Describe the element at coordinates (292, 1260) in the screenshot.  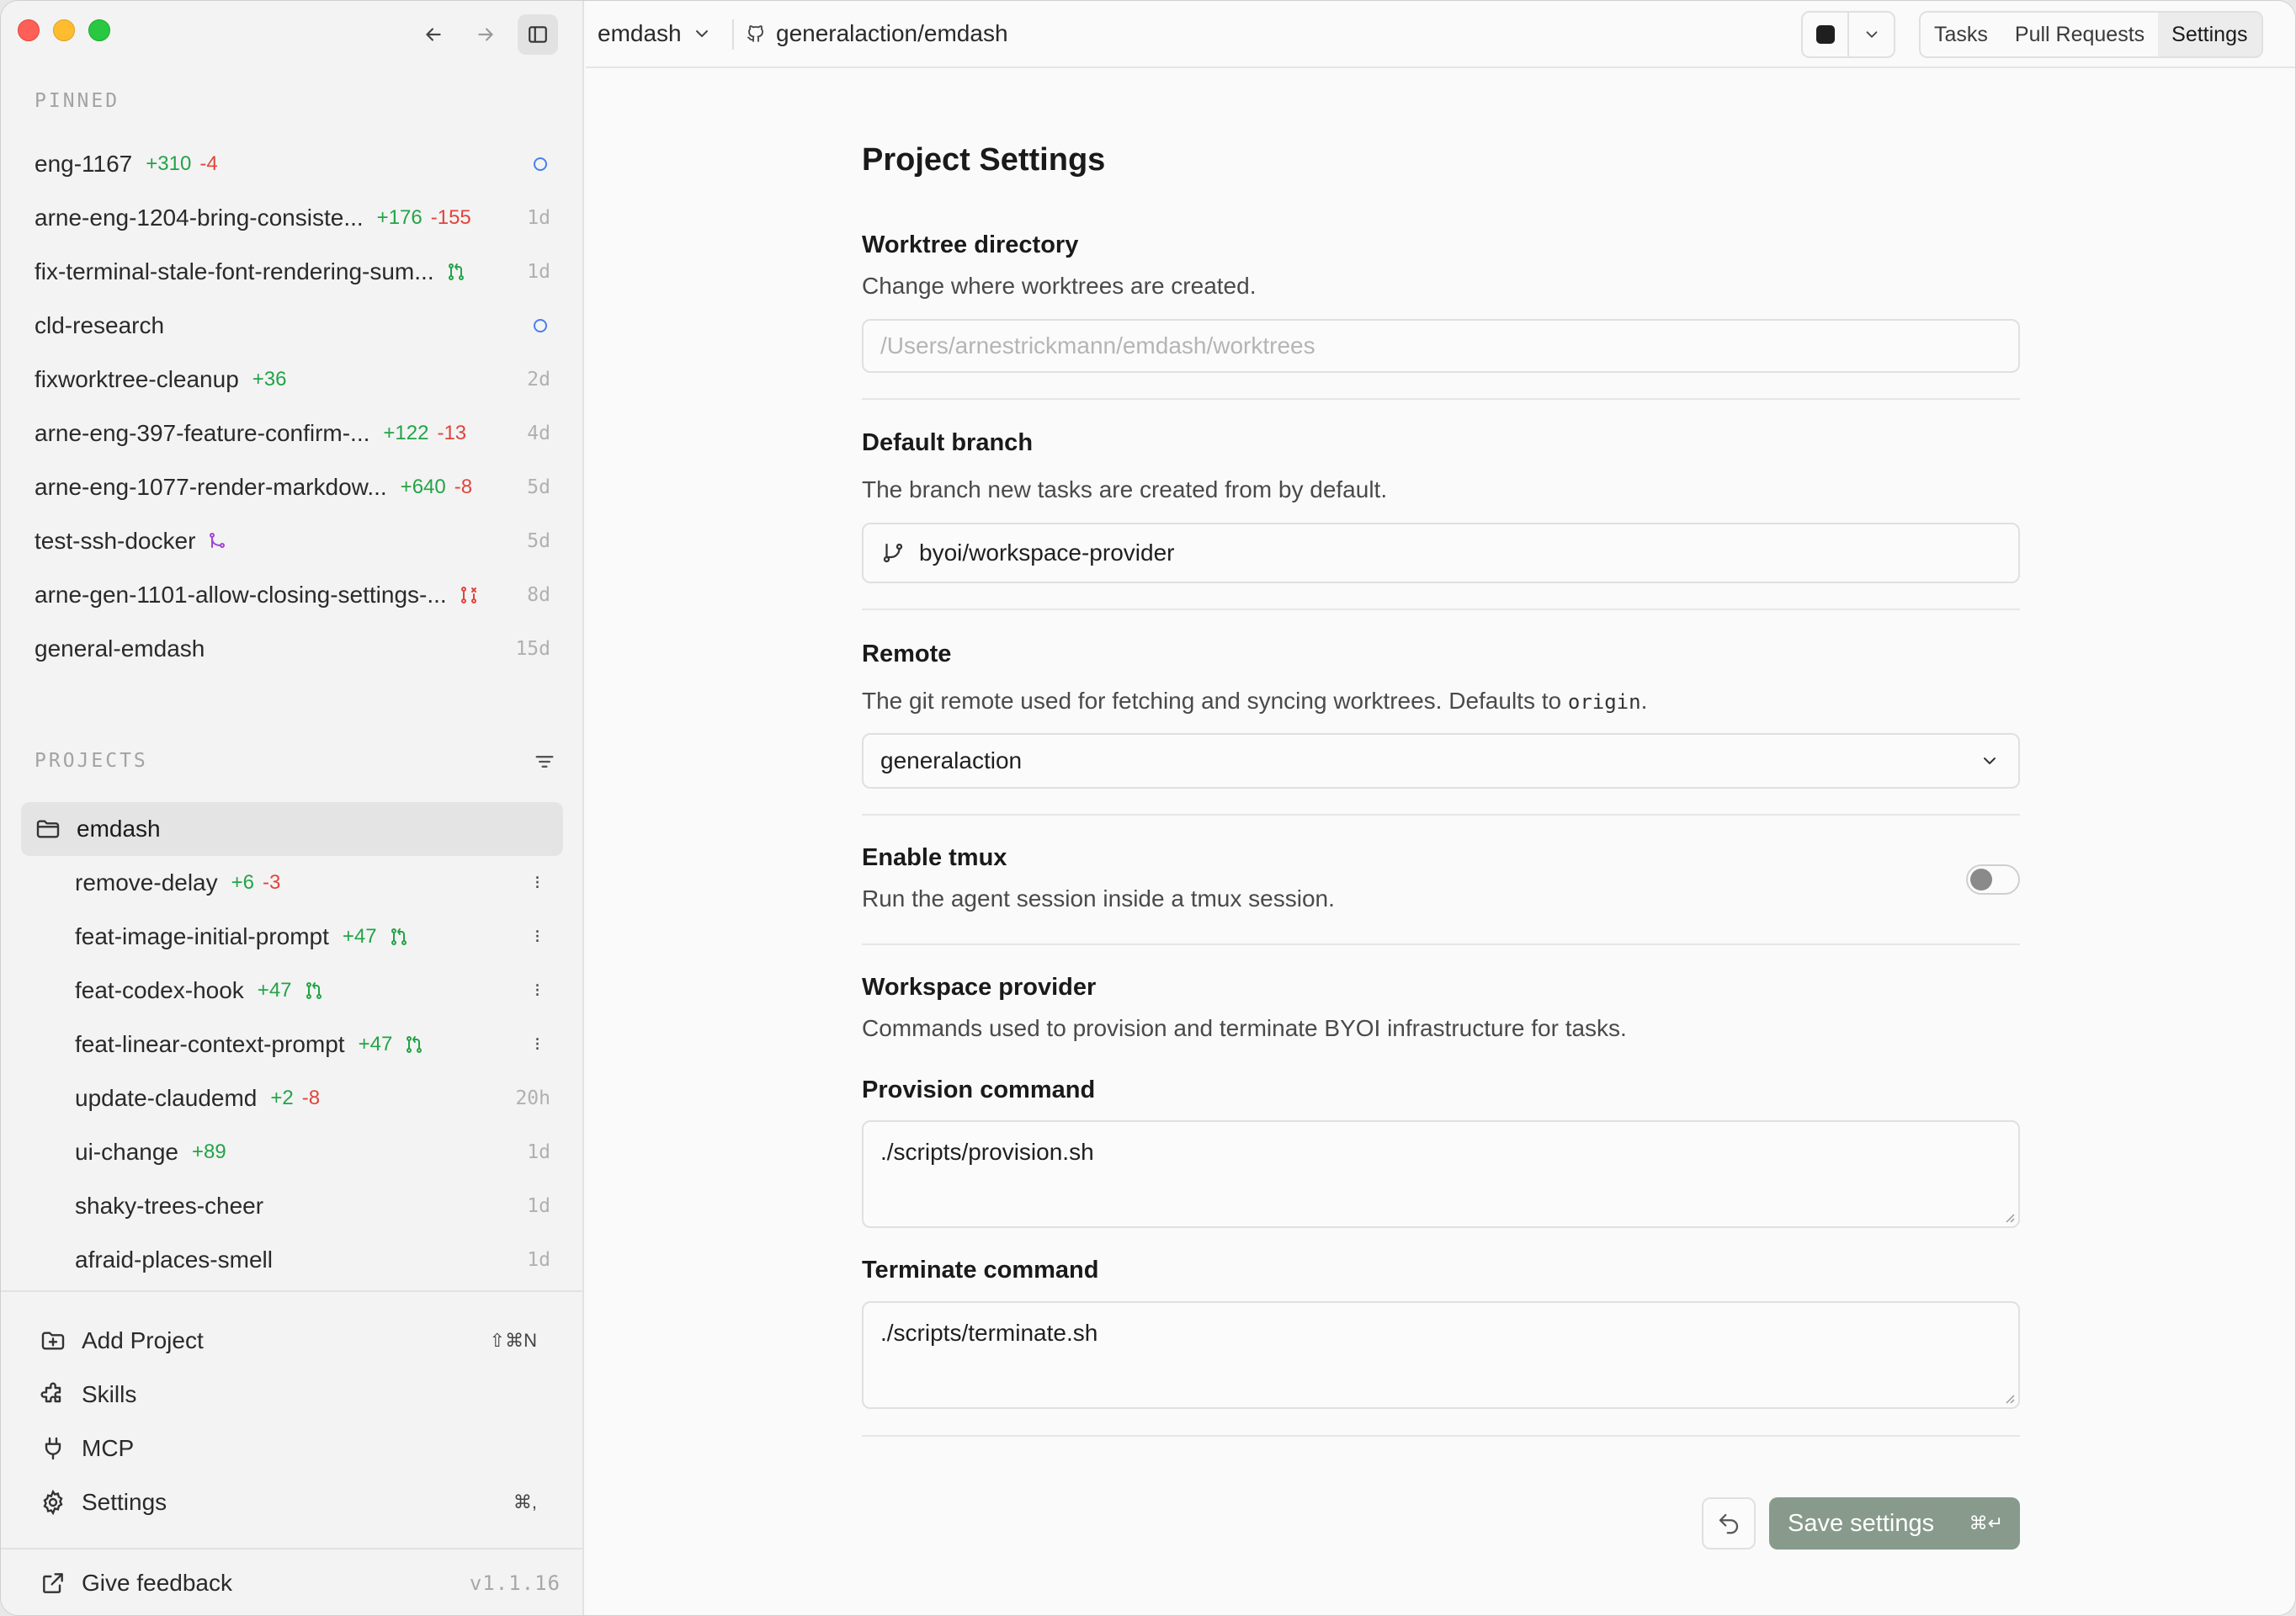
I see `task-row: afraid-places-smell 1d` at that location.